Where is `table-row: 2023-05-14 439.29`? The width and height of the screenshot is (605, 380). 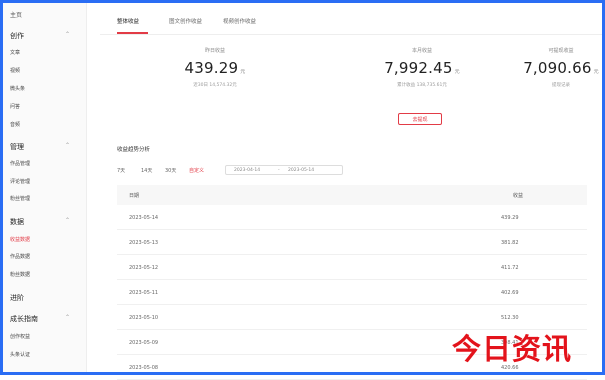
table-row: 2023-05-14 439.29 is located at coordinates (352, 217).